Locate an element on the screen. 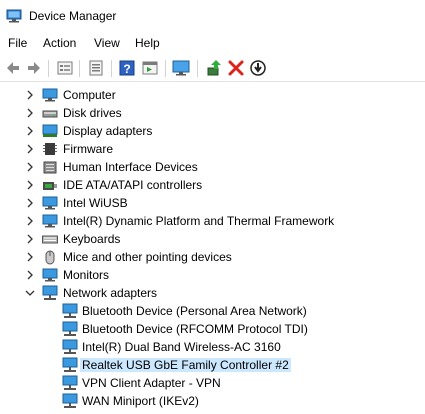 This screenshot has width=425, height=414. tree-node-label: Keyboards is located at coordinates (92, 239).